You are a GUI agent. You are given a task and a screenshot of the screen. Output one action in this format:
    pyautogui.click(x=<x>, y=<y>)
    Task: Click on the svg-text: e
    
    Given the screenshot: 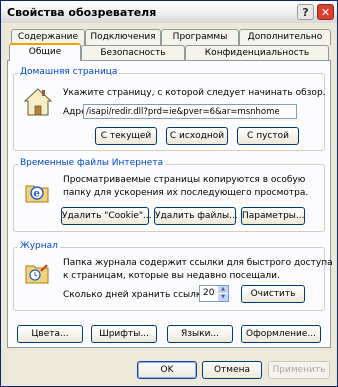 What is the action you would take?
    pyautogui.click(x=37, y=194)
    